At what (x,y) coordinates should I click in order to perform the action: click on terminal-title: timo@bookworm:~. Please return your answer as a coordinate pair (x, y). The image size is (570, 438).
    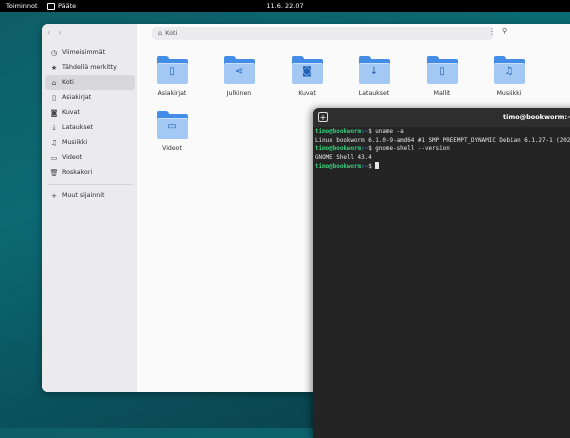
    Looking at the image, I should click on (536, 117).